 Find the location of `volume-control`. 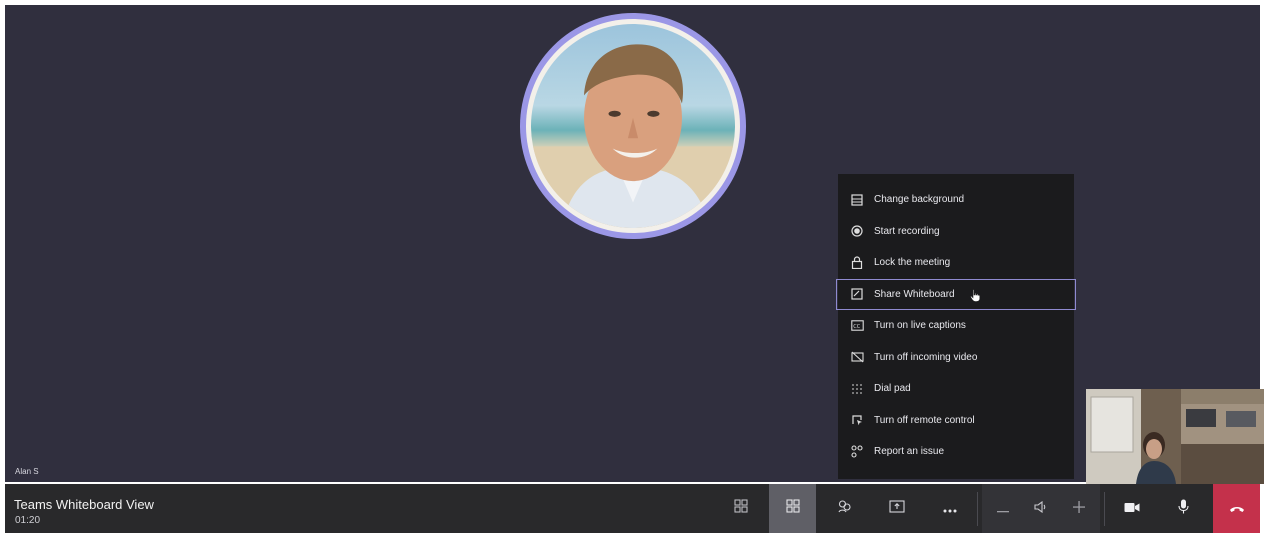

volume-control is located at coordinates (1041, 508).